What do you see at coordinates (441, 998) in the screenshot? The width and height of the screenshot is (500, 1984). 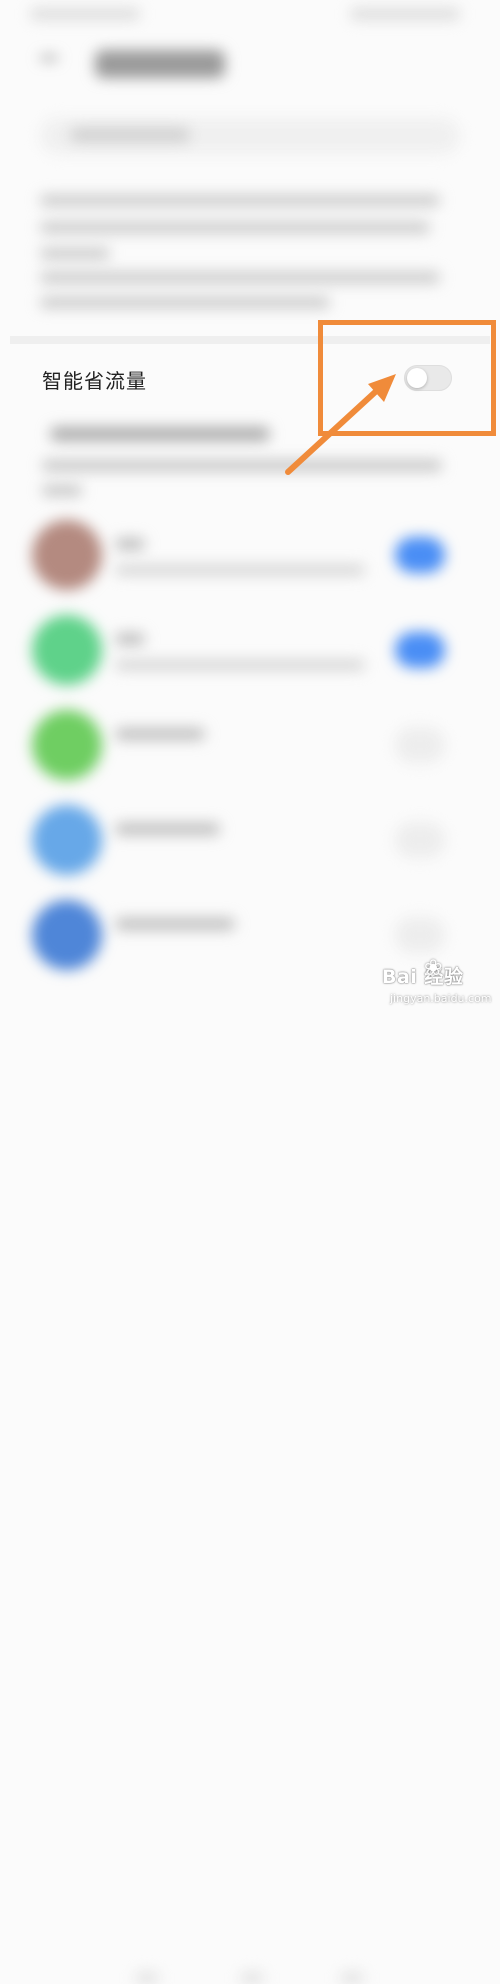 I see `watermark-url: jingyan.baidu.com` at bounding box center [441, 998].